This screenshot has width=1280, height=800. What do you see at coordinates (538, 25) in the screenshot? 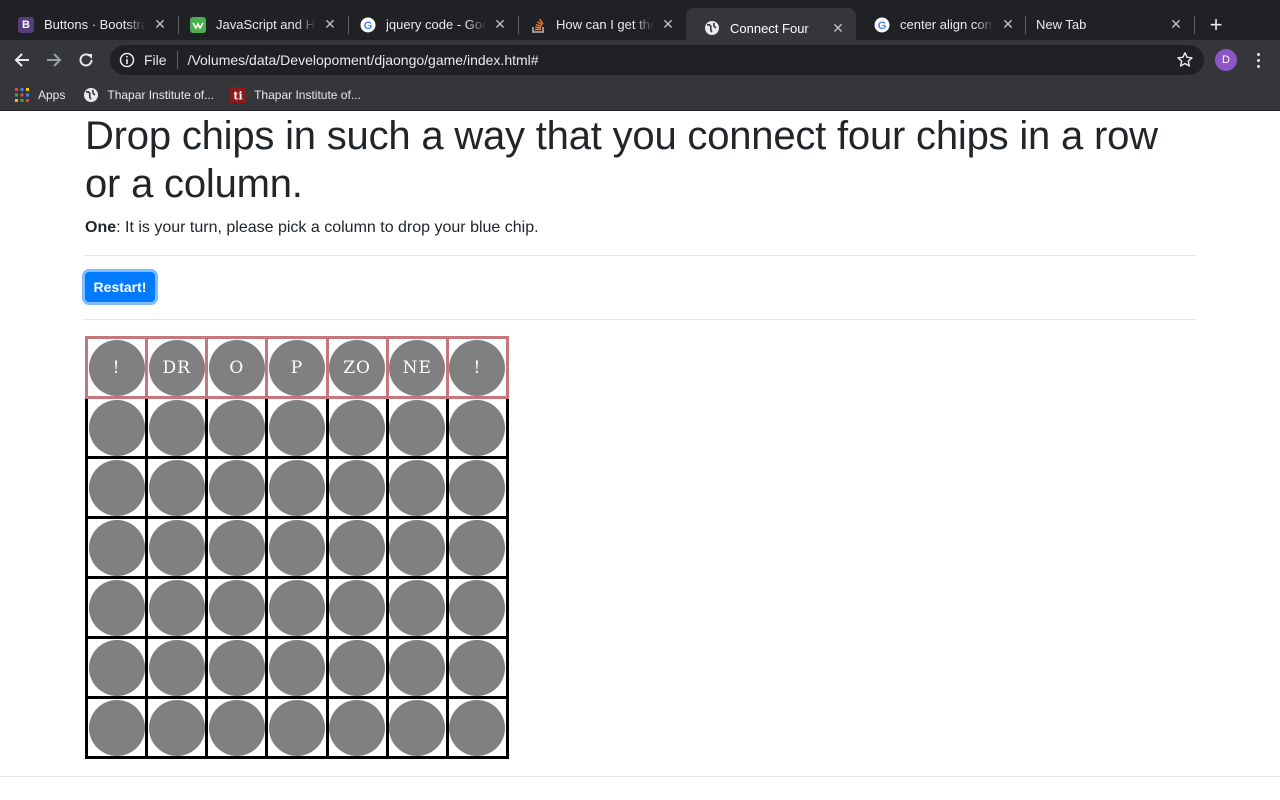
I see `stackoverflow-icon` at bounding box center [538, 25].